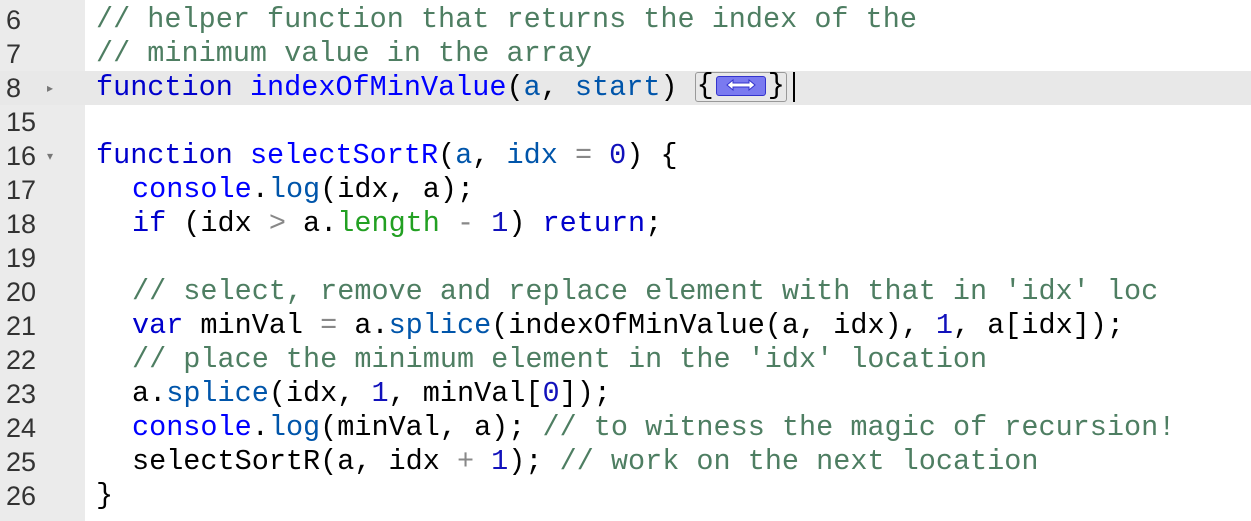 The width and height of the screenshot is (1251, 521). I want to click on double-arrow-icon, so click(740, 85).